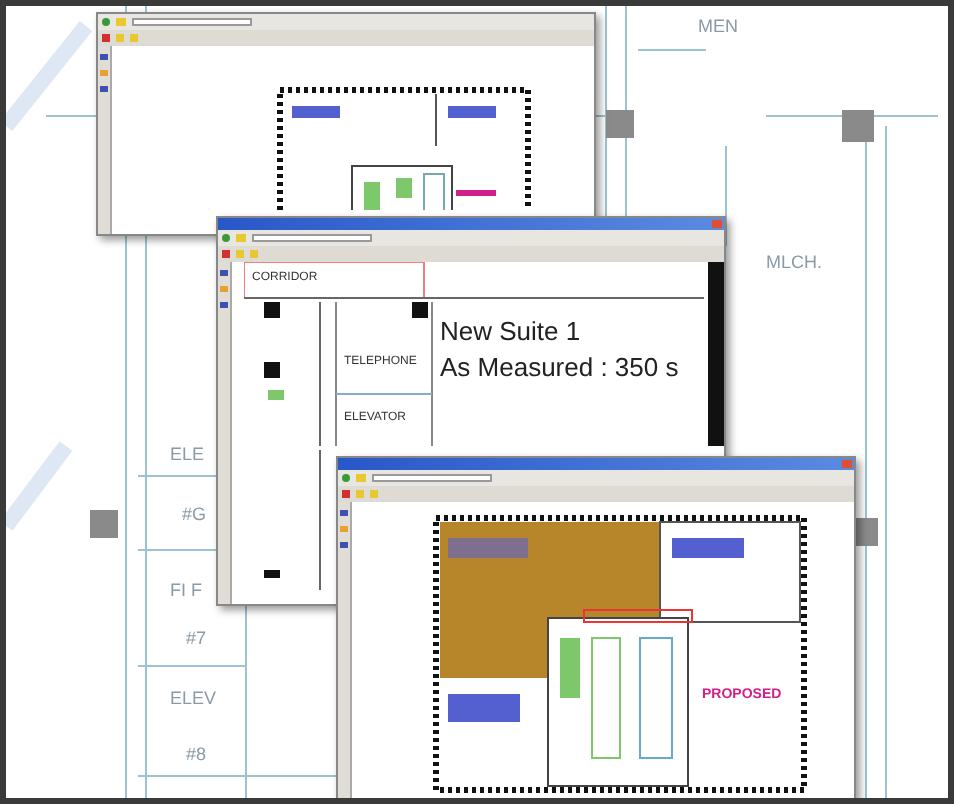 This screenshot has height=804, width=954. Describe the element at coordinates (194, 515) in the screenshot. I see `room-label: #G` at that location.